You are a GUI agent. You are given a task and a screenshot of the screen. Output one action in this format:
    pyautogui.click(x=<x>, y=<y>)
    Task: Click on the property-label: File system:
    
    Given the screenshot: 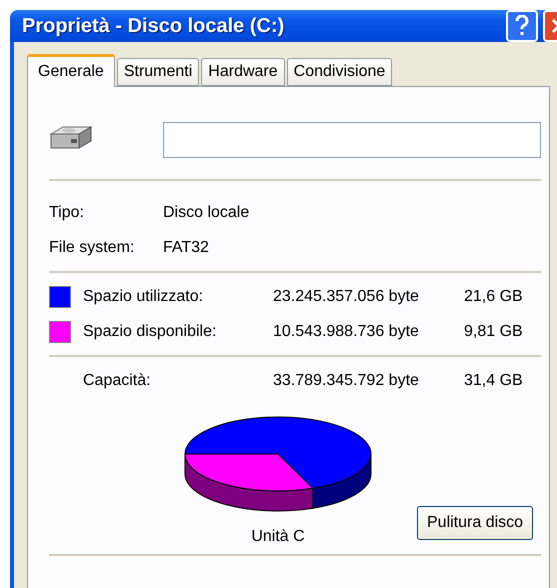 What is the action you would take?
    pyautogui.click(x=92, y=247)
    